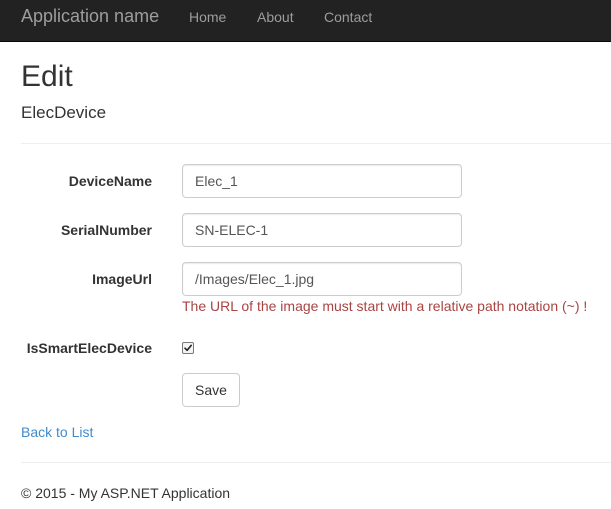 The height and width of the screenshot is (509, 611). I want to click on image-url-label: ImageUrl, so click(122, 279).